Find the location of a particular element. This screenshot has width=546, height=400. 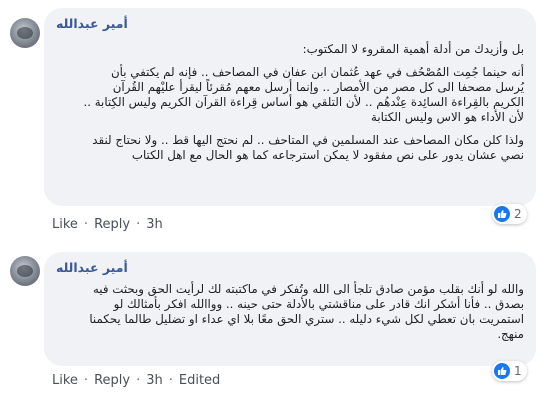

reaction-summary: 1 is located at coordinates (509, 371).